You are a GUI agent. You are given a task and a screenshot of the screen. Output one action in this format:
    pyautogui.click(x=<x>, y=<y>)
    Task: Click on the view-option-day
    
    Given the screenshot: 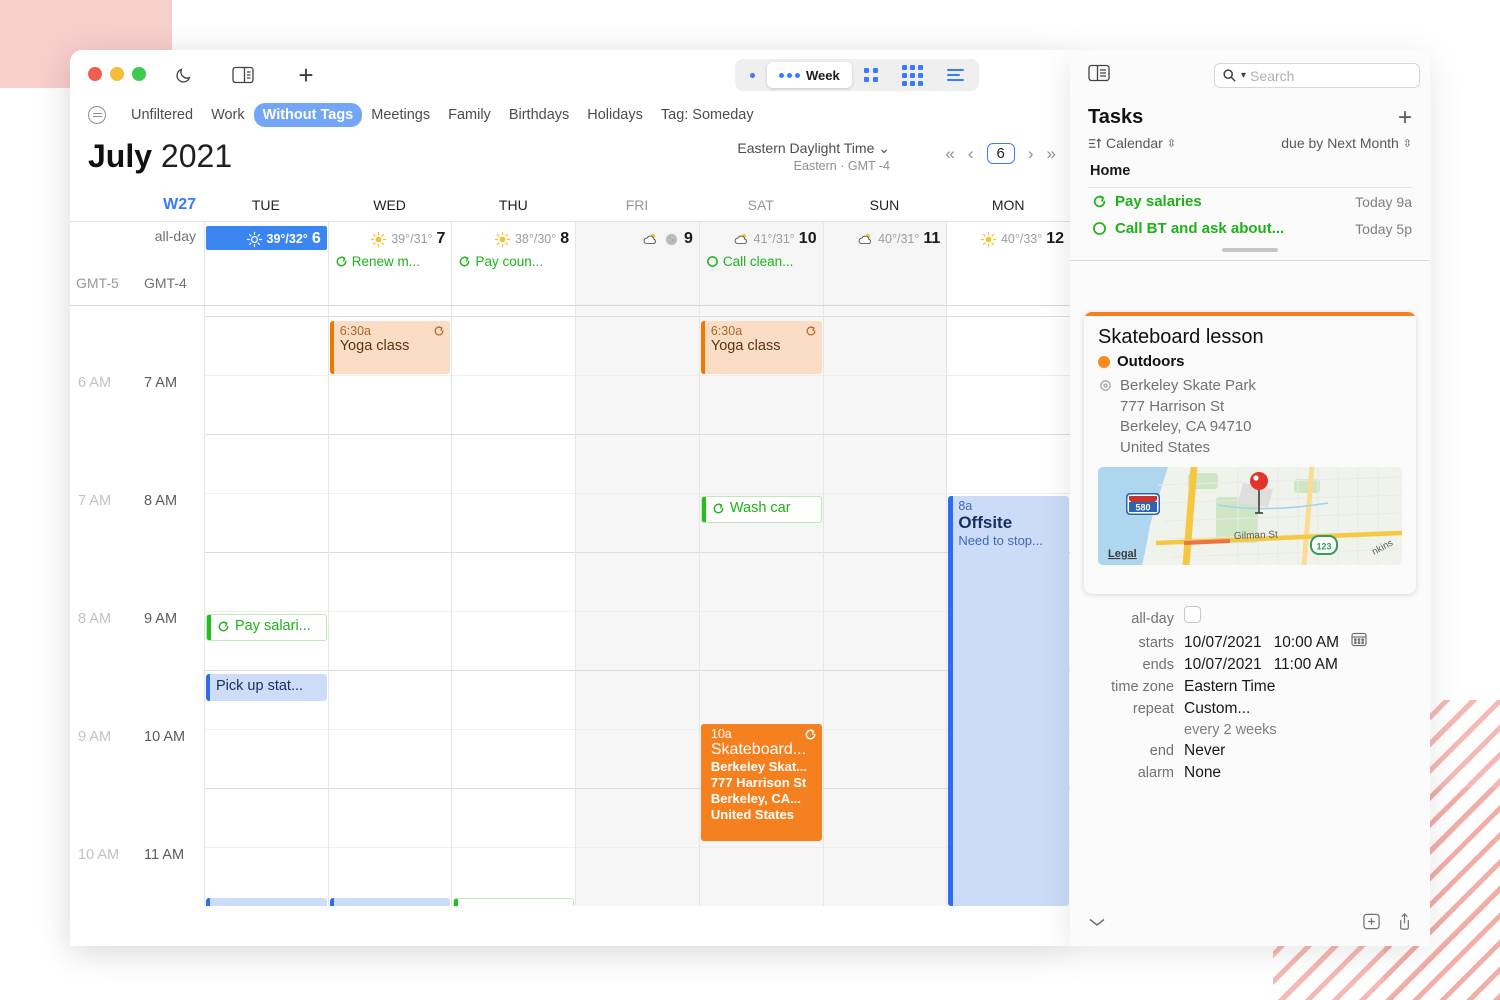 What is the action you would take?
    pyautogui.click(x=752, y=75)
    